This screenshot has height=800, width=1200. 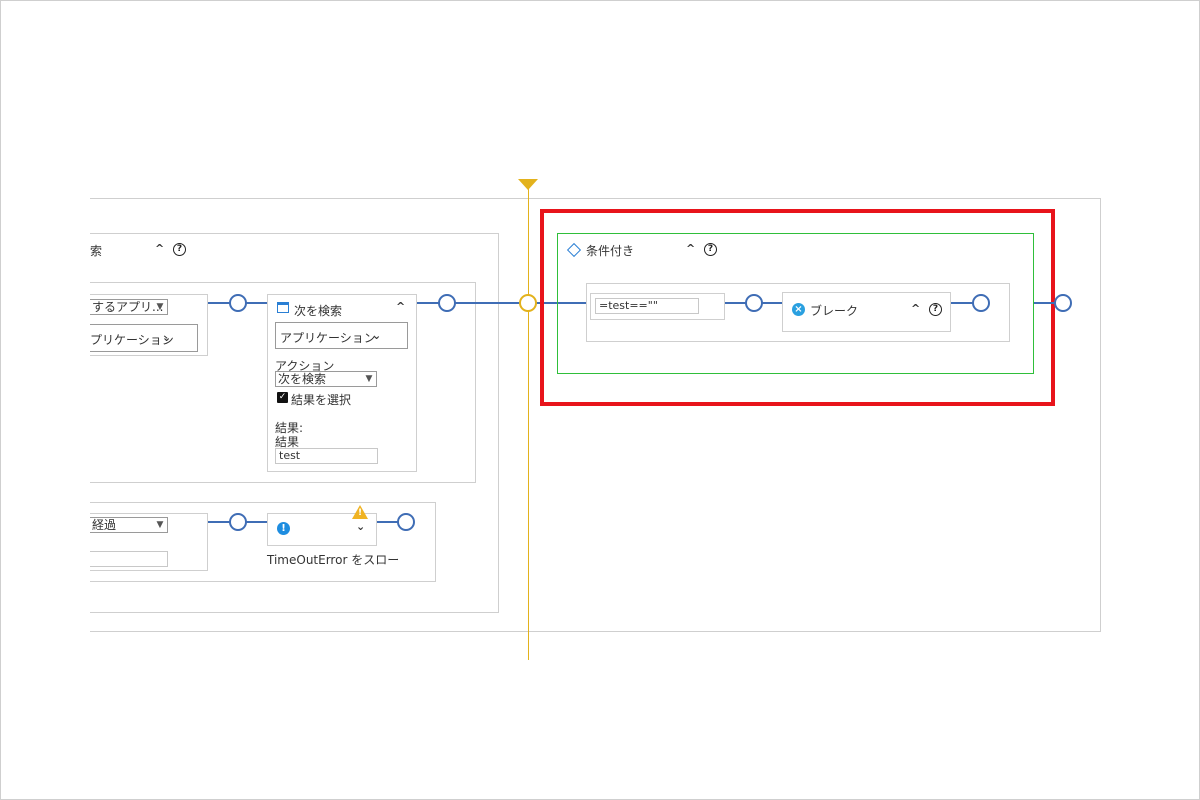 What do you see at coordinates (360, 513) in the screenshot?
I see `warning-mark: !` at bounding box center [360, 513].